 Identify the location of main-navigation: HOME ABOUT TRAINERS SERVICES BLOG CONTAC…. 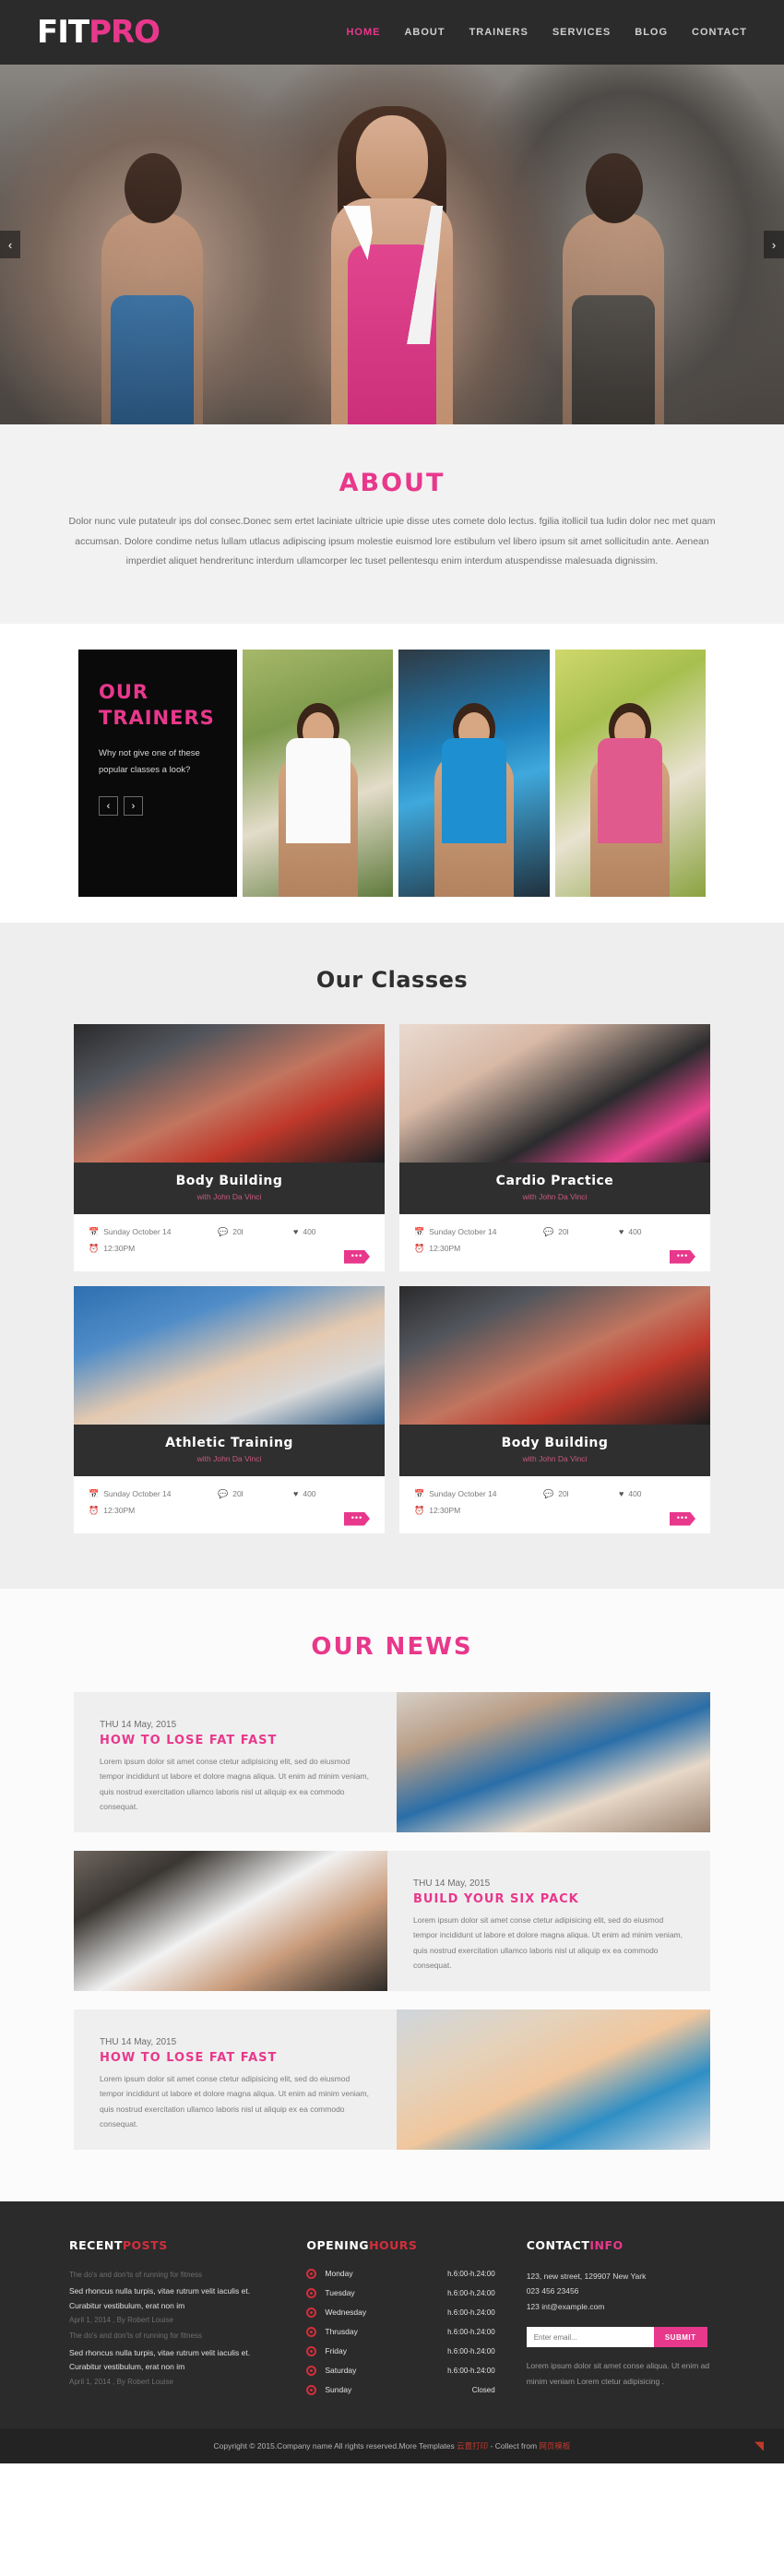
(546, 32).